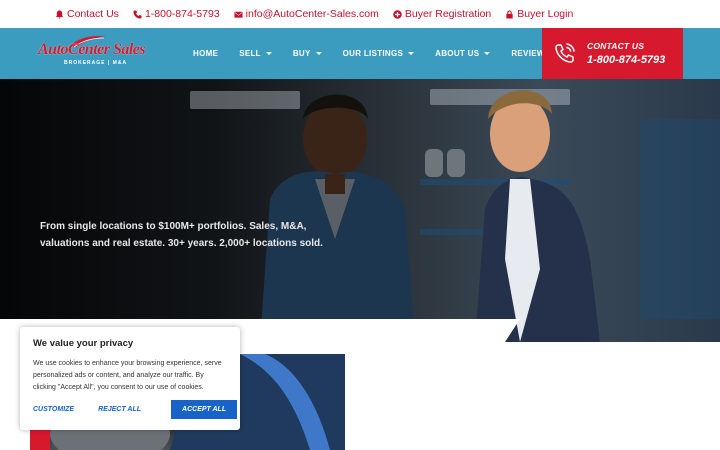 The image size is (720, 450). Describe the element at coordinates (182, 14) in the screenshot. I see `phone-label: 1-800-874-5793` at that location.